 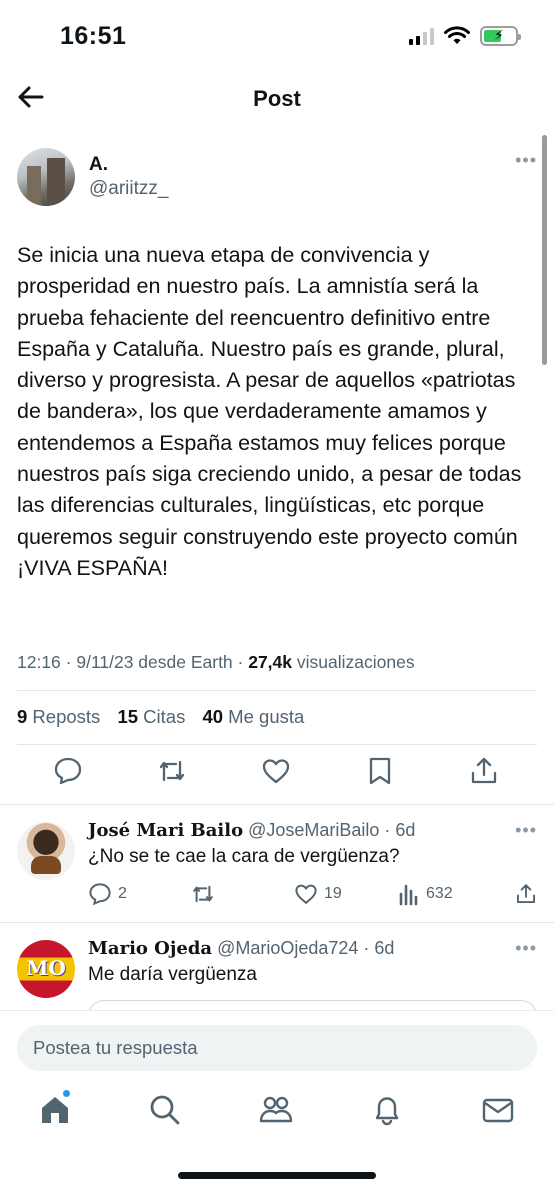 I want to click on views-count: 27,4k, so click(x=270, y=662).